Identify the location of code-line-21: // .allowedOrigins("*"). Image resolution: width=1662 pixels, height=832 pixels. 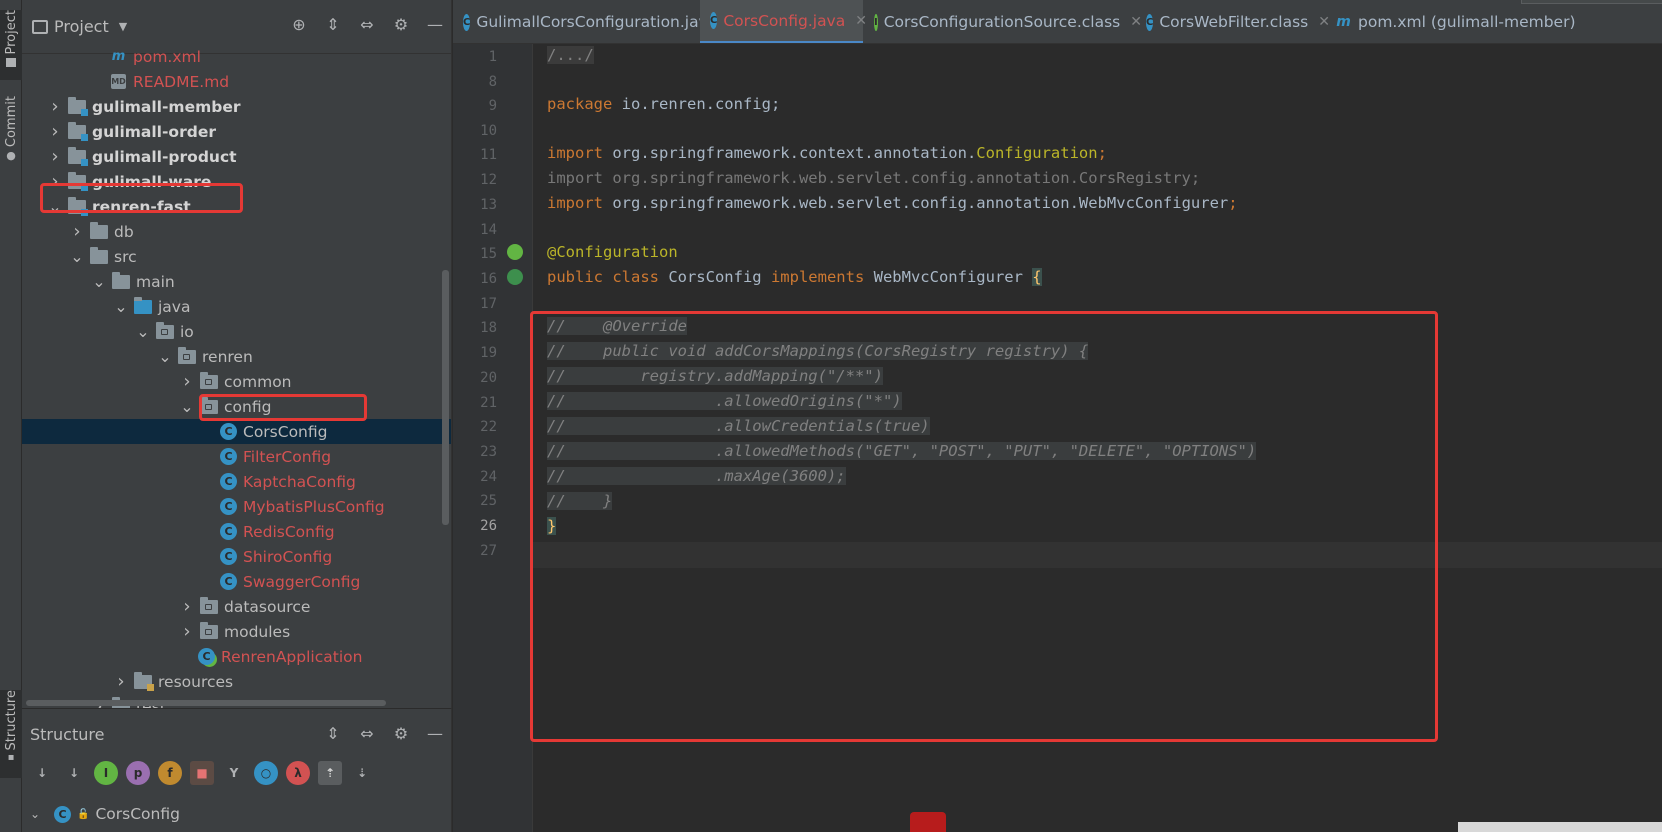
(724, 401).